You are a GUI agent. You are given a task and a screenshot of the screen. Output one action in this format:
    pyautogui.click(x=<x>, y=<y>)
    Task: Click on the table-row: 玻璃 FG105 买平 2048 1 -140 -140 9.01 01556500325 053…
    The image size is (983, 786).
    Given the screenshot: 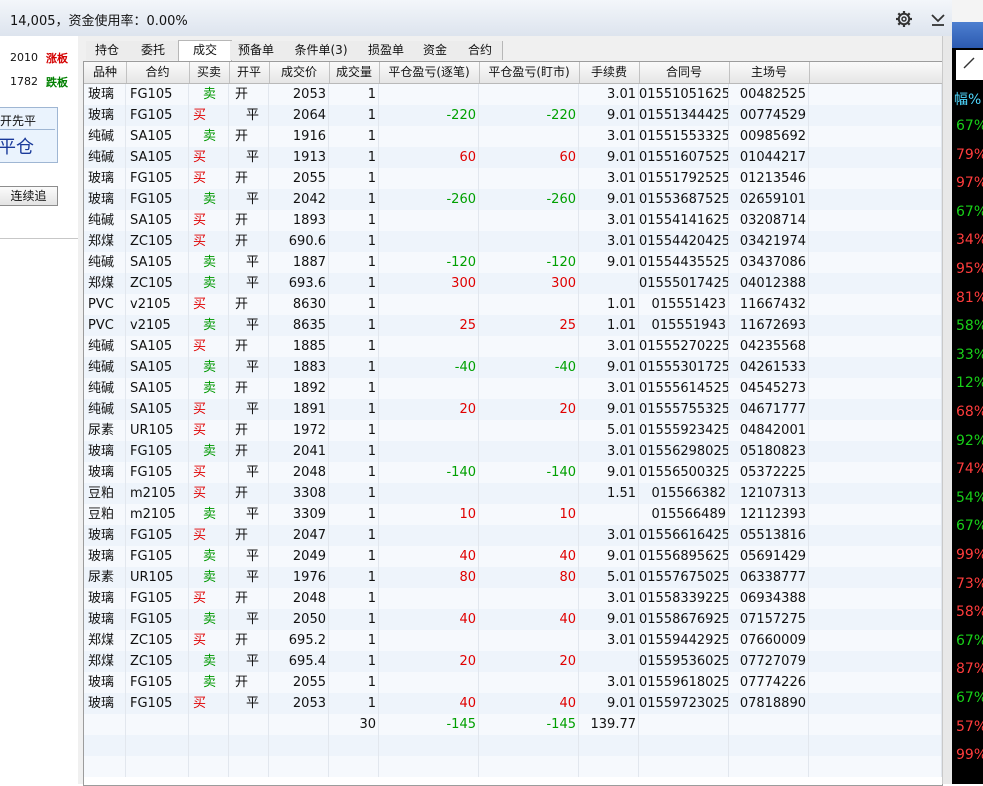 What is the action you would take?
    pyautogui.click(x=513, y=472)
    